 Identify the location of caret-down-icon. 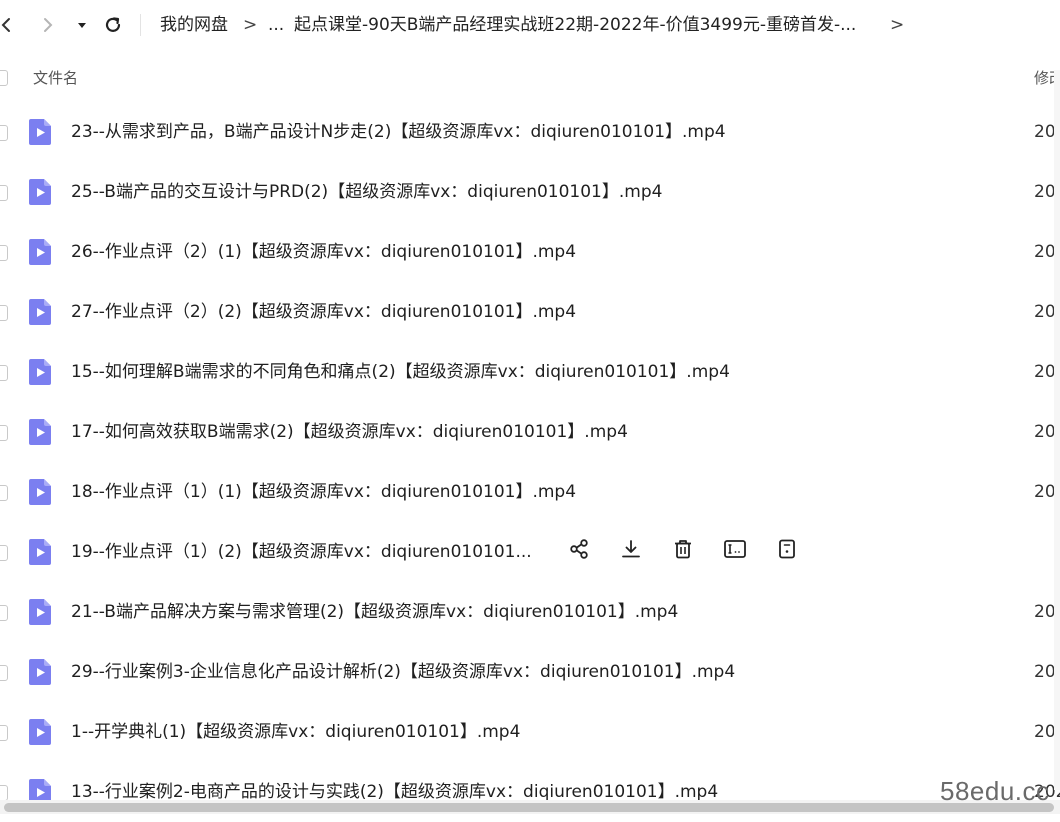
(82, 25).